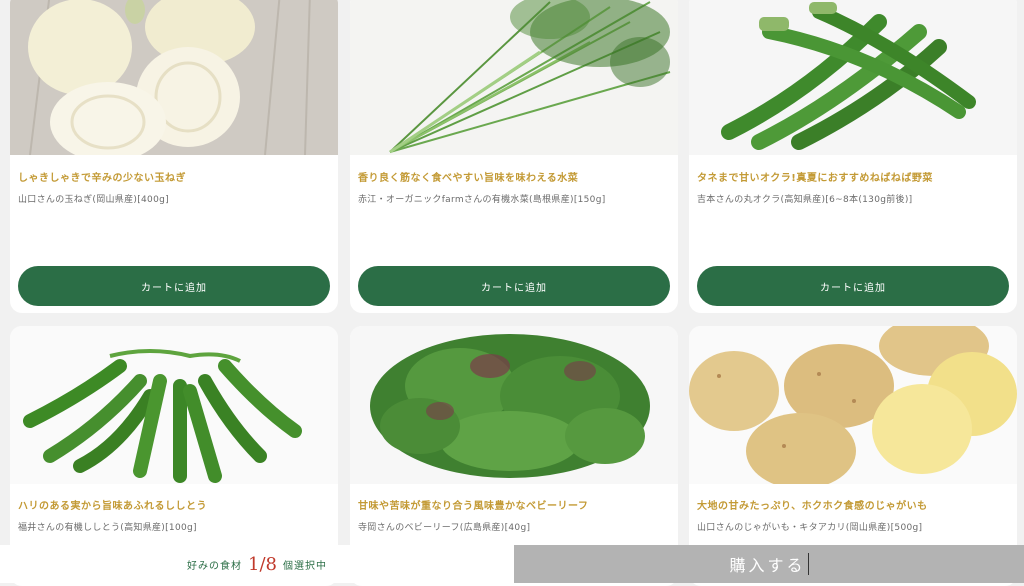 This screenshot has height=586, width=1024. I want to click on product-title: 甘味や苦味が重なり合う風味豊かなベビーリーフ, so click(473, 506).